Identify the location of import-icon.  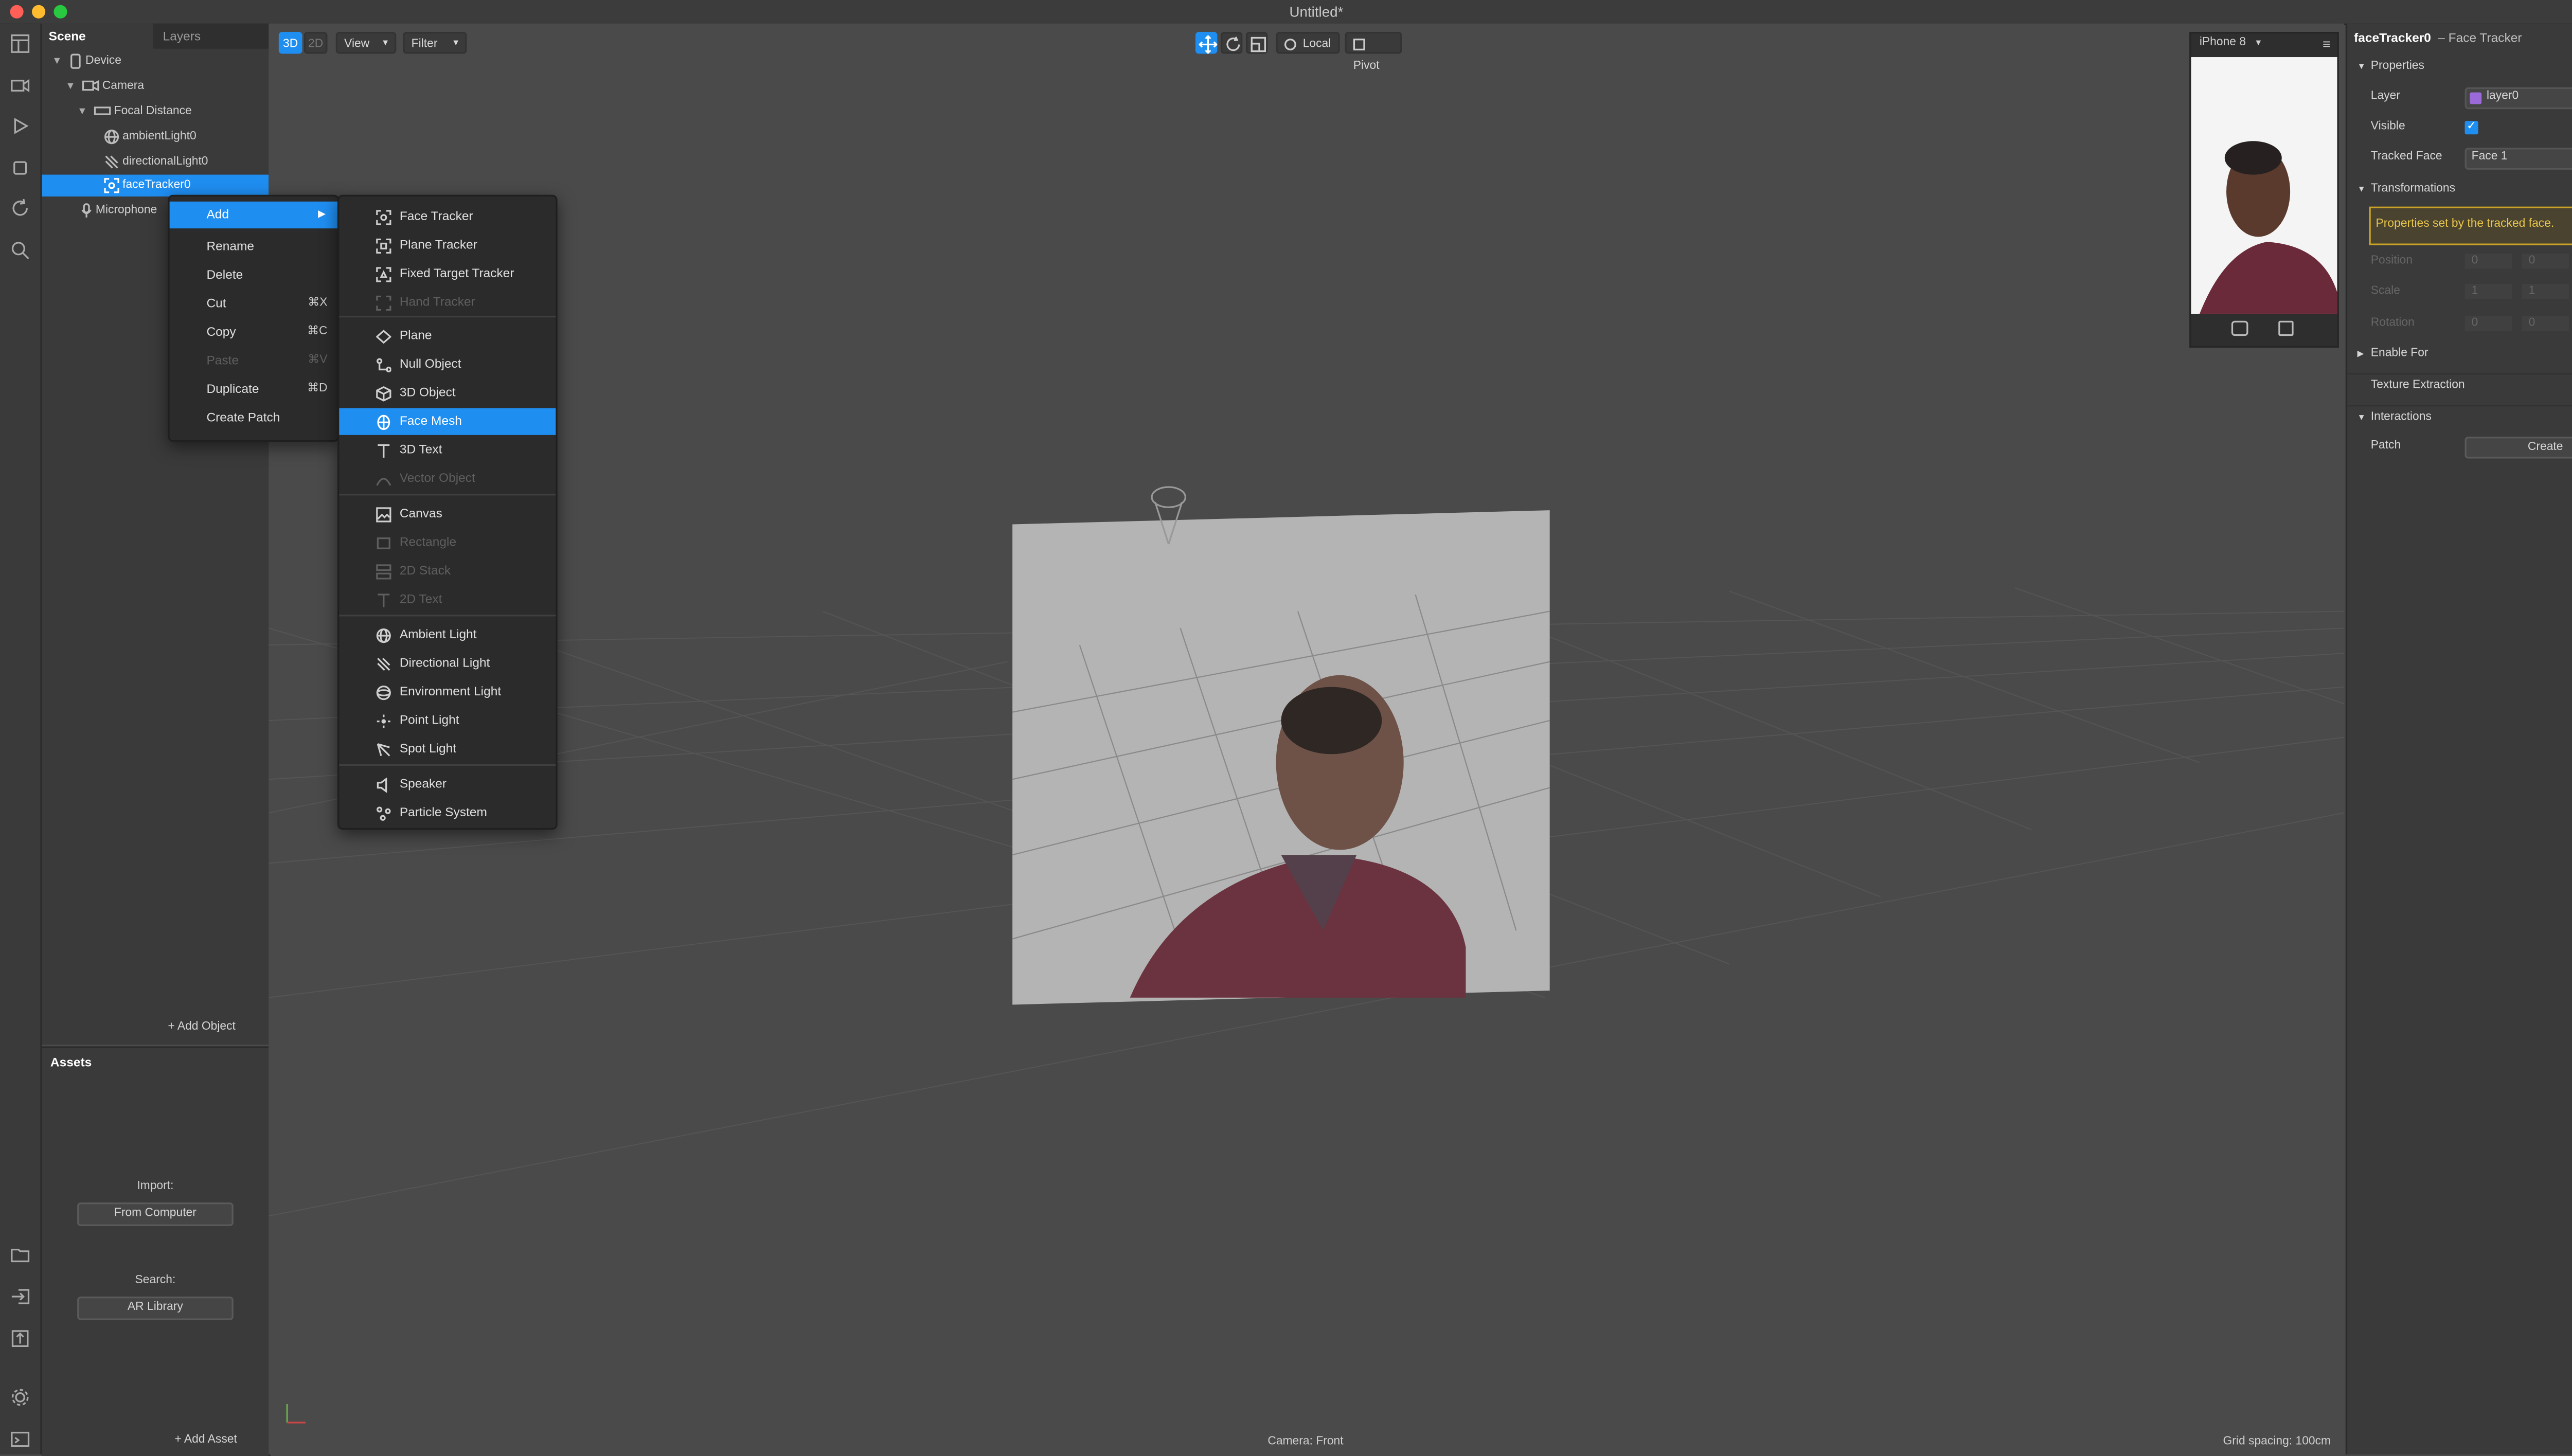
(20, 1296).